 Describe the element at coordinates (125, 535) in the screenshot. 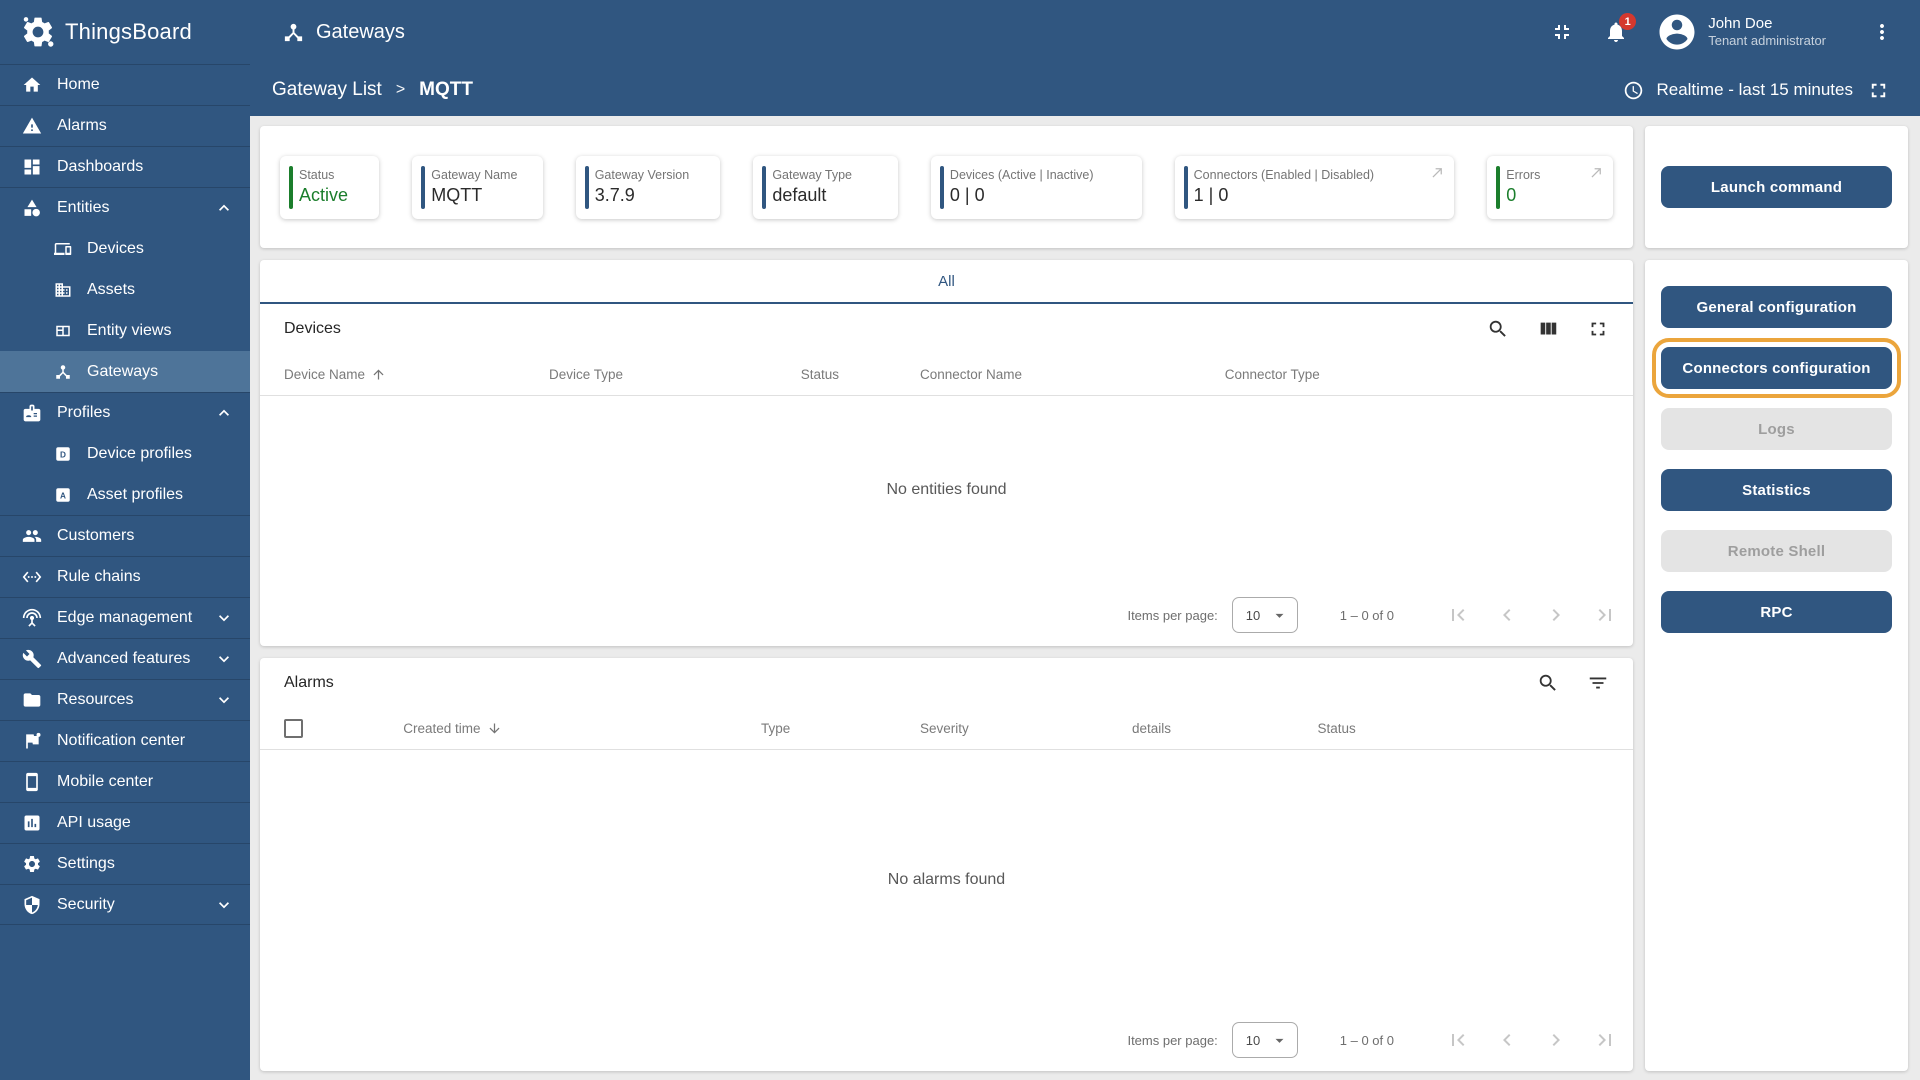

I see `sidebar-item-customers: Customers` at that location.